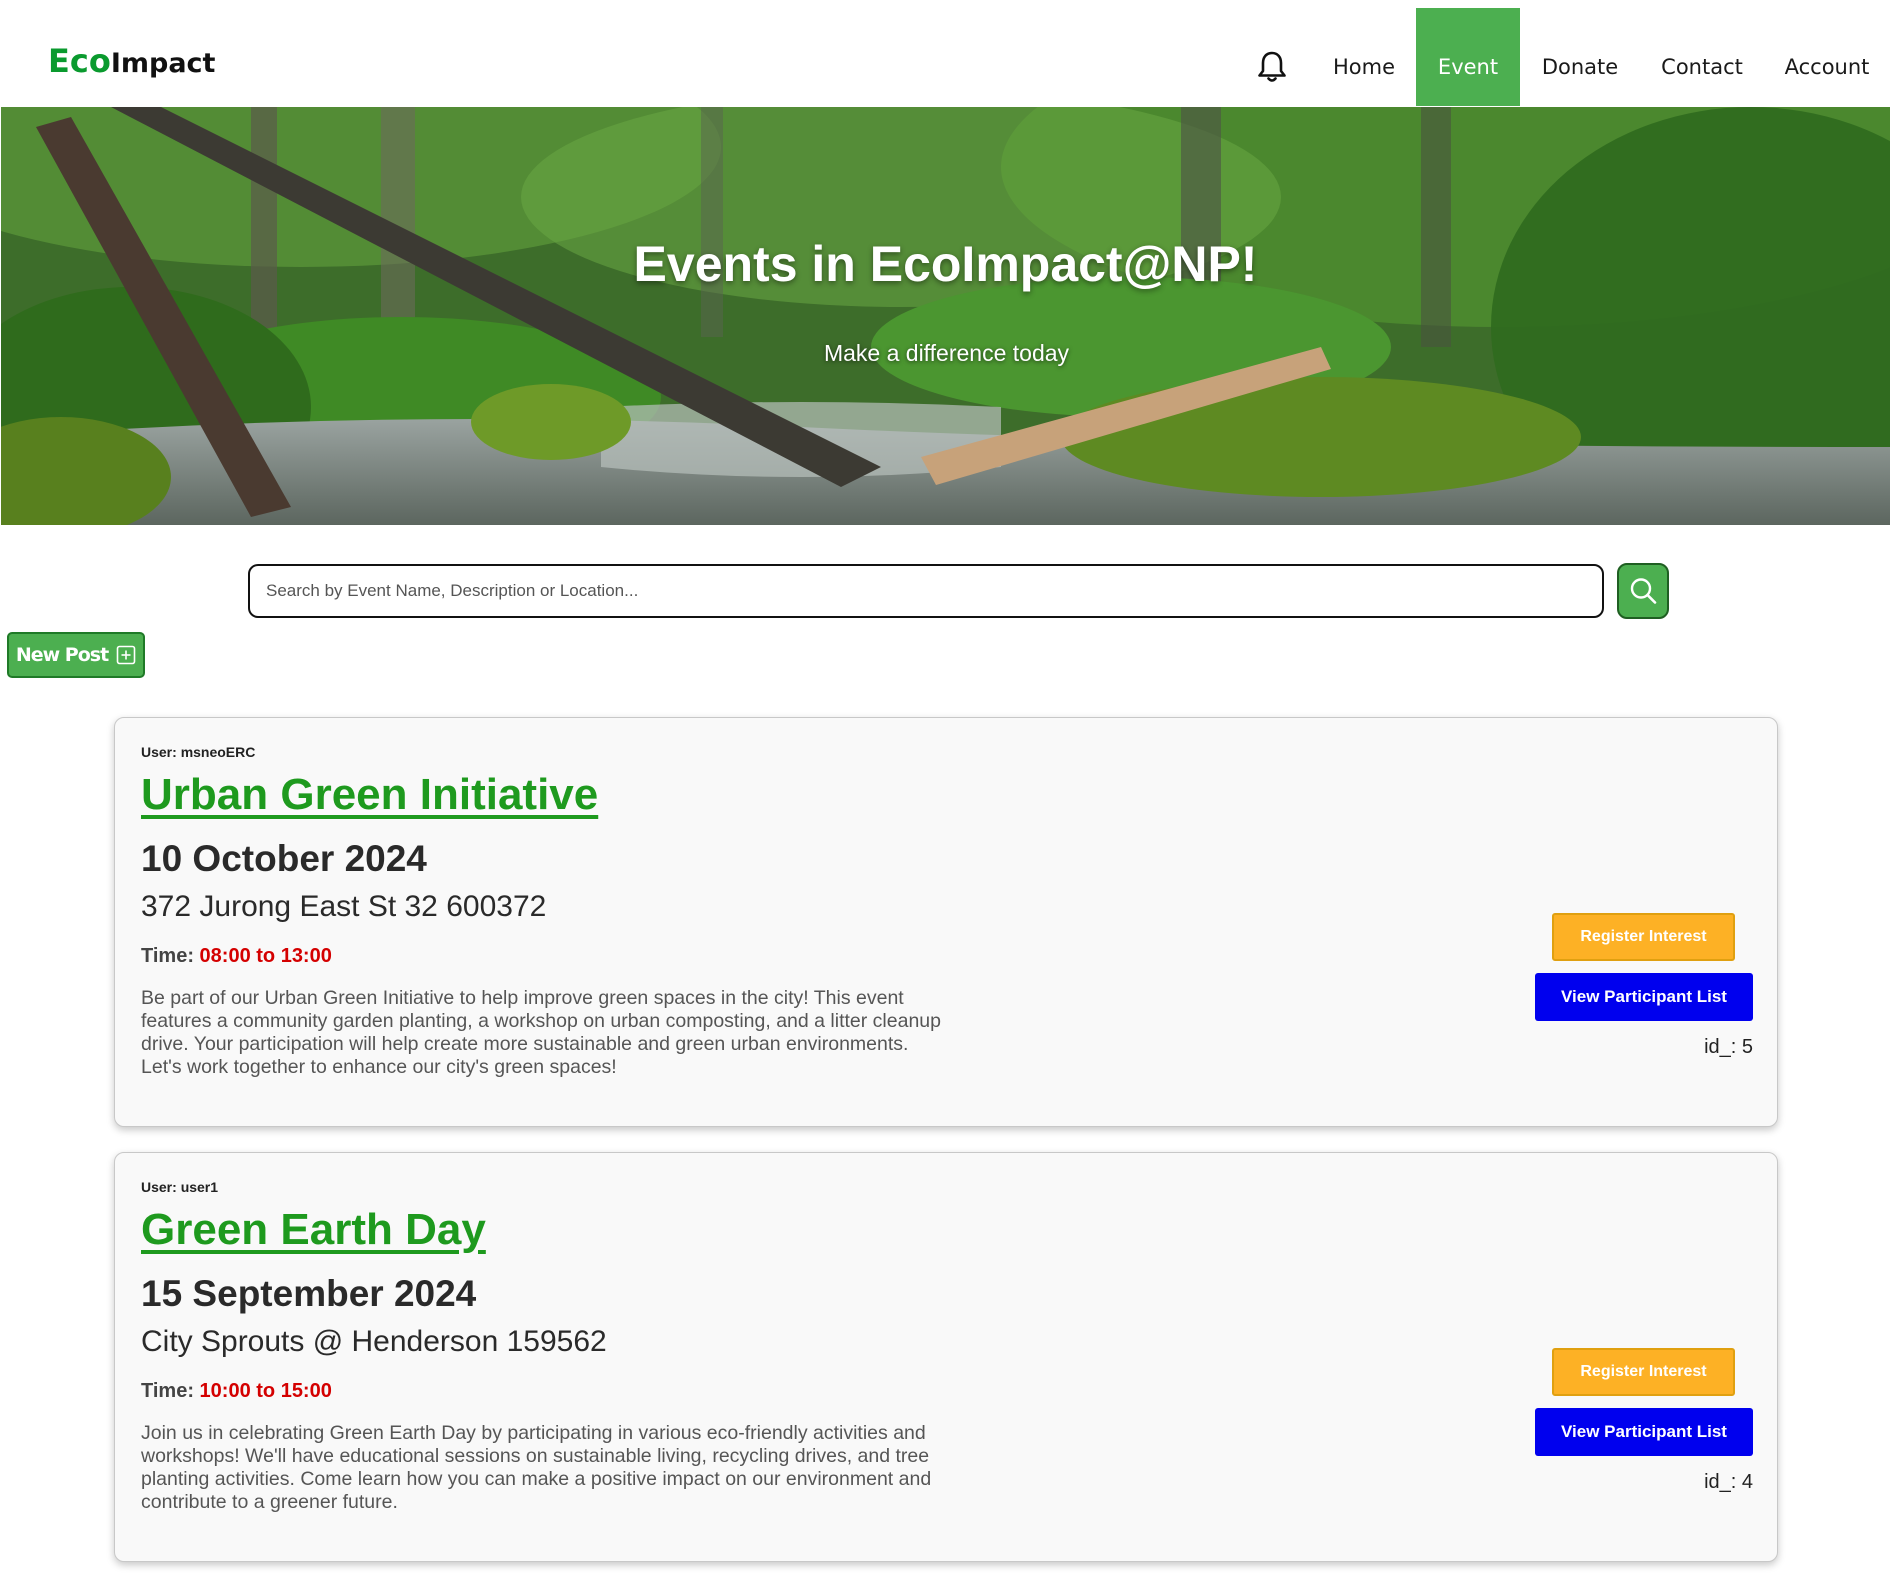 Image resolution: width=1890 pixels, height=1573 pixels. Describe the element at coordinates (1827, 57) in the screenshot. I see `nav-account: Account` at that location.